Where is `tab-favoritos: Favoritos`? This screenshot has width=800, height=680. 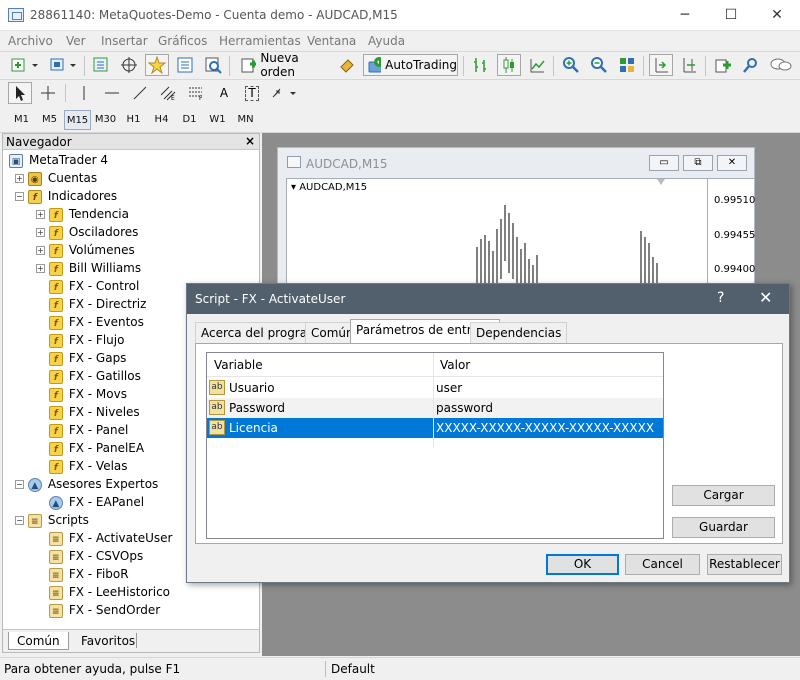 tab-favoritos: Favoritos is located at coordinates (108, 641).